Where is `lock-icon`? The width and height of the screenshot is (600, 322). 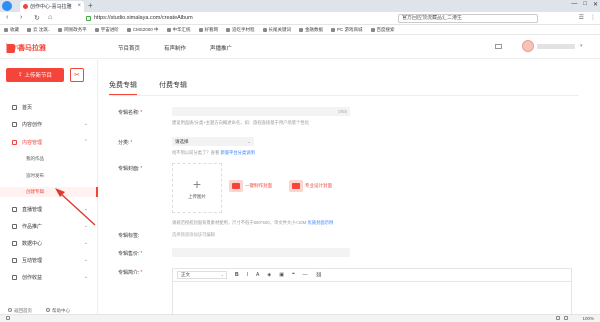 lock-icon is located at coordinates (88, 18).